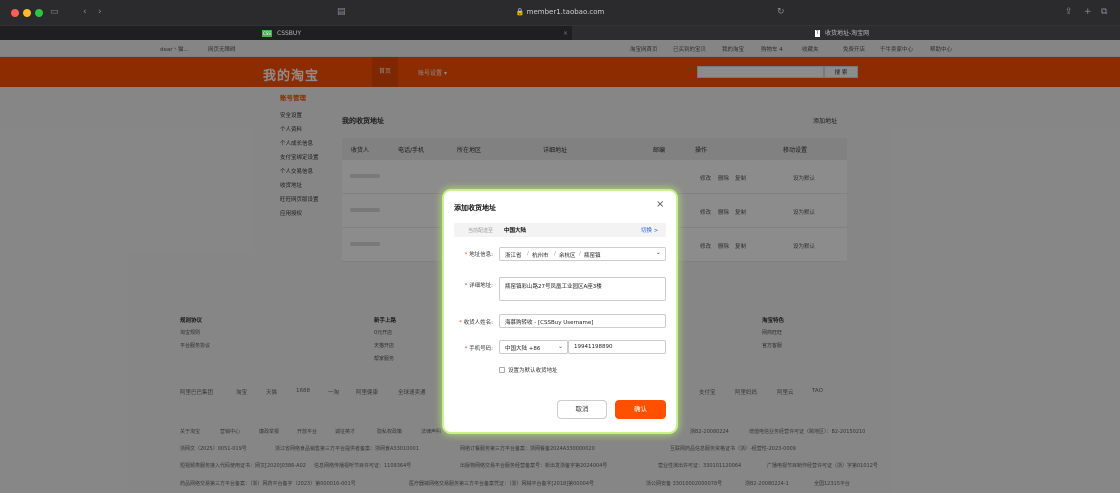  I want to click on tab-address: T 收货地址-淘宝网, so click(846, 33).